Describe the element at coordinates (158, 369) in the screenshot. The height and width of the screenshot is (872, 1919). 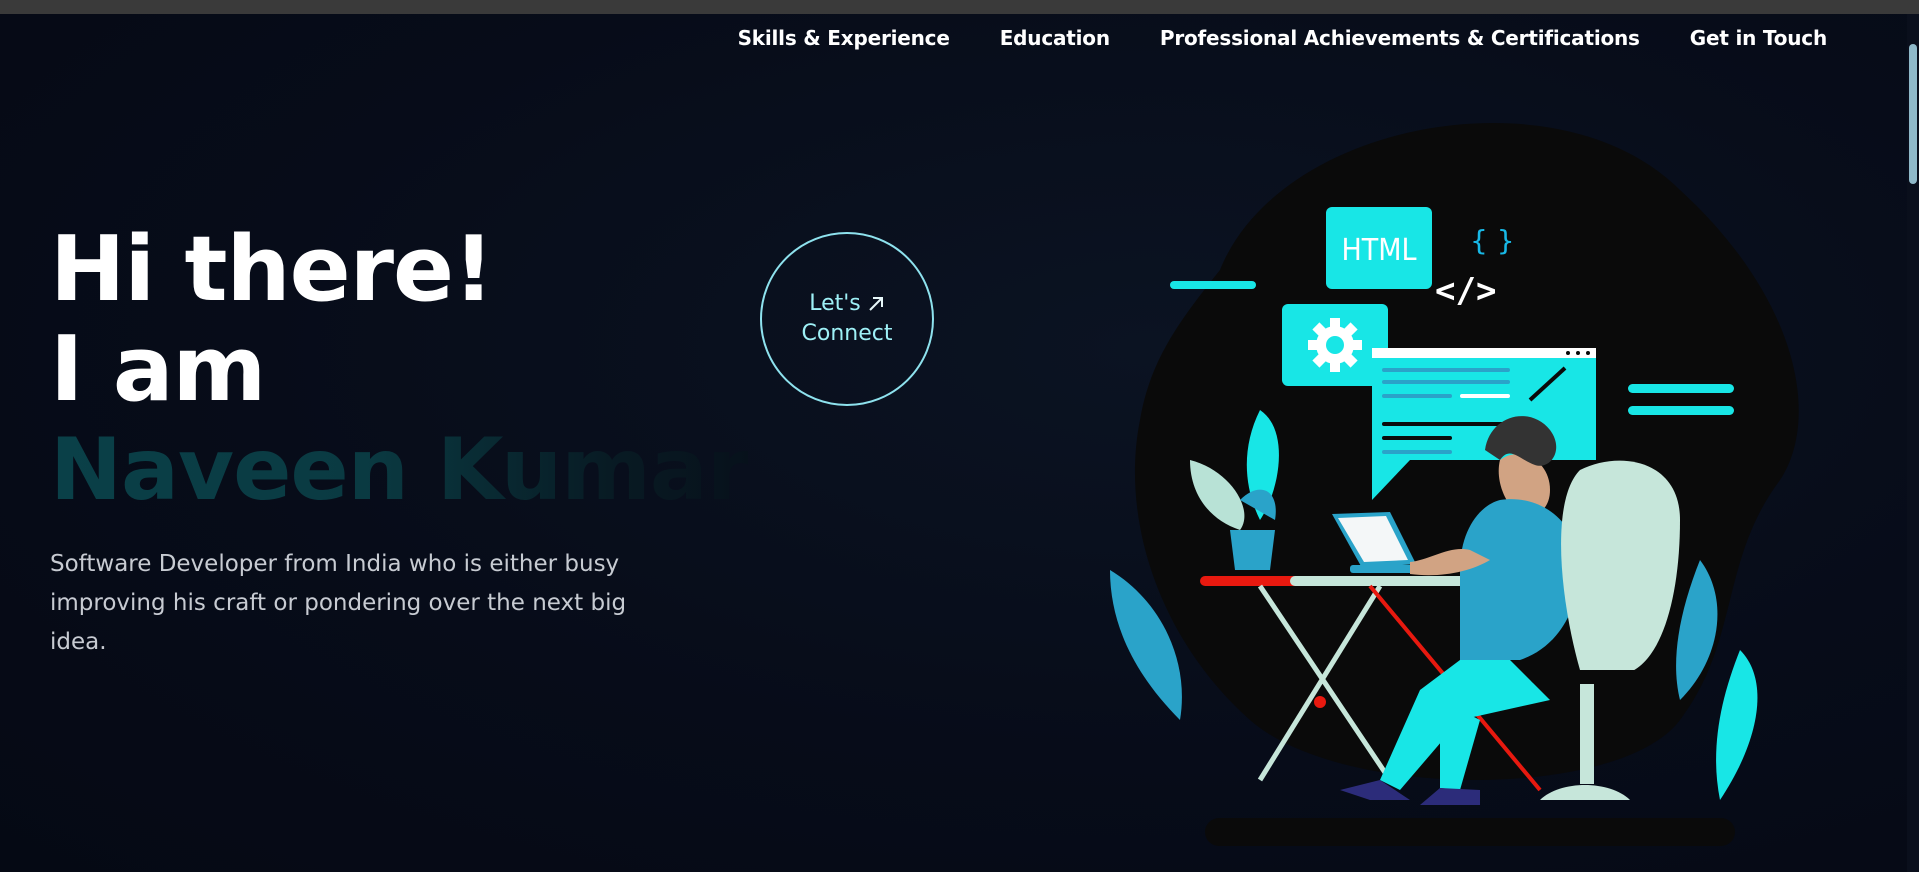
I see `hero-intro: I am` at that location.